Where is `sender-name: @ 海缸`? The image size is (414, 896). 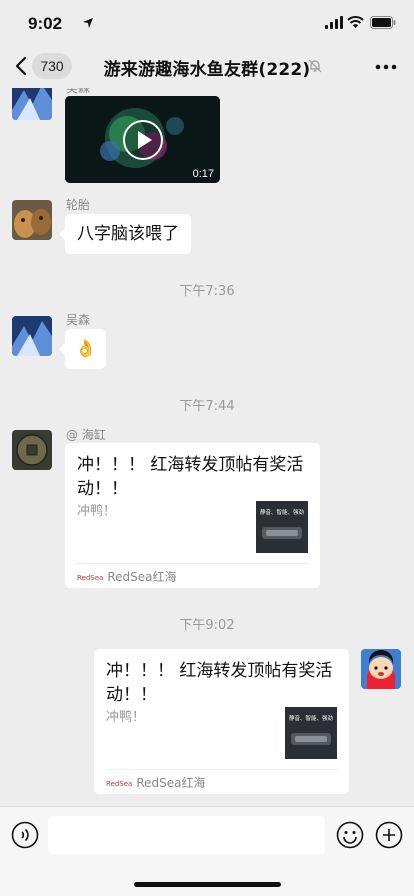 sender-name: @ 海缸 is located at coordinates (86, 435).